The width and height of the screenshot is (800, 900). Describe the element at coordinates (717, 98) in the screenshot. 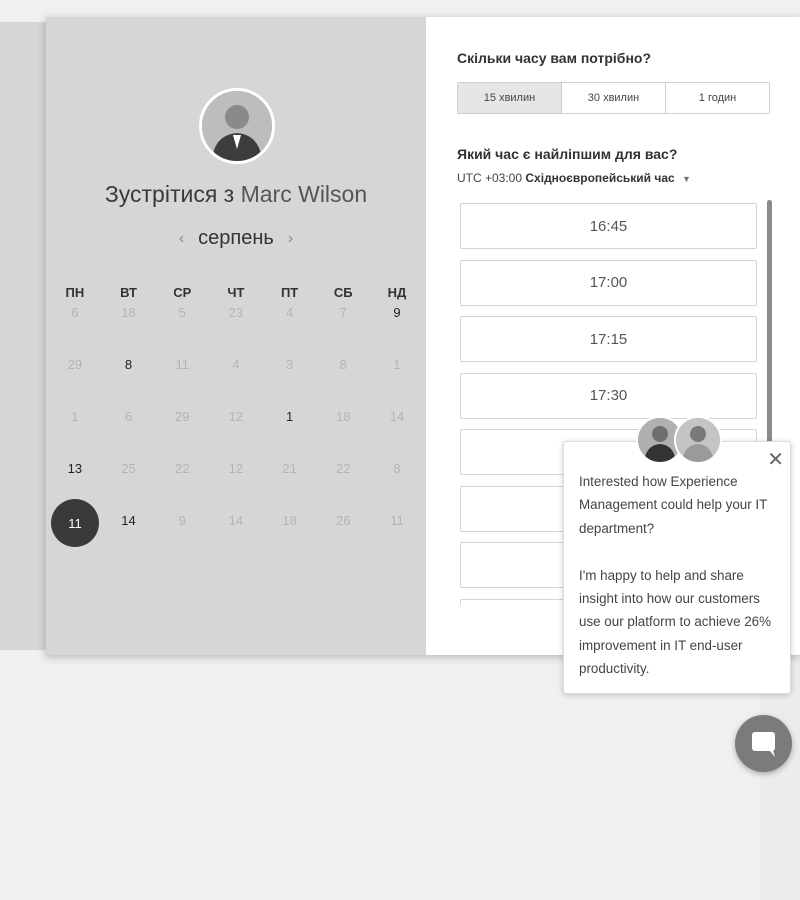

I see `duration-option-60: 1 годин` at that location.